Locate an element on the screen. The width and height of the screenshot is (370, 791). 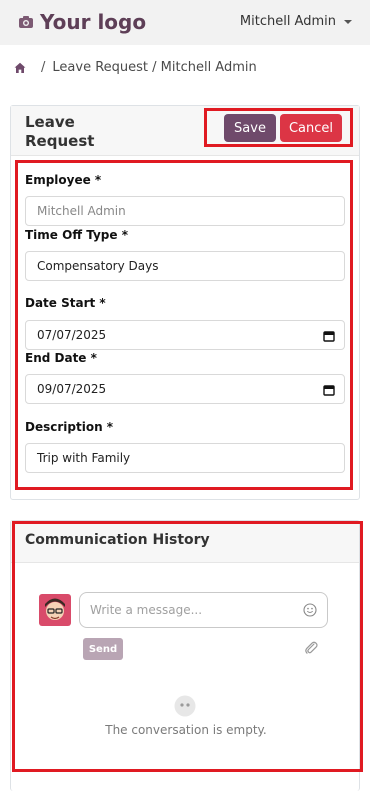
save-button: Save is located at coordinates (250, 128).